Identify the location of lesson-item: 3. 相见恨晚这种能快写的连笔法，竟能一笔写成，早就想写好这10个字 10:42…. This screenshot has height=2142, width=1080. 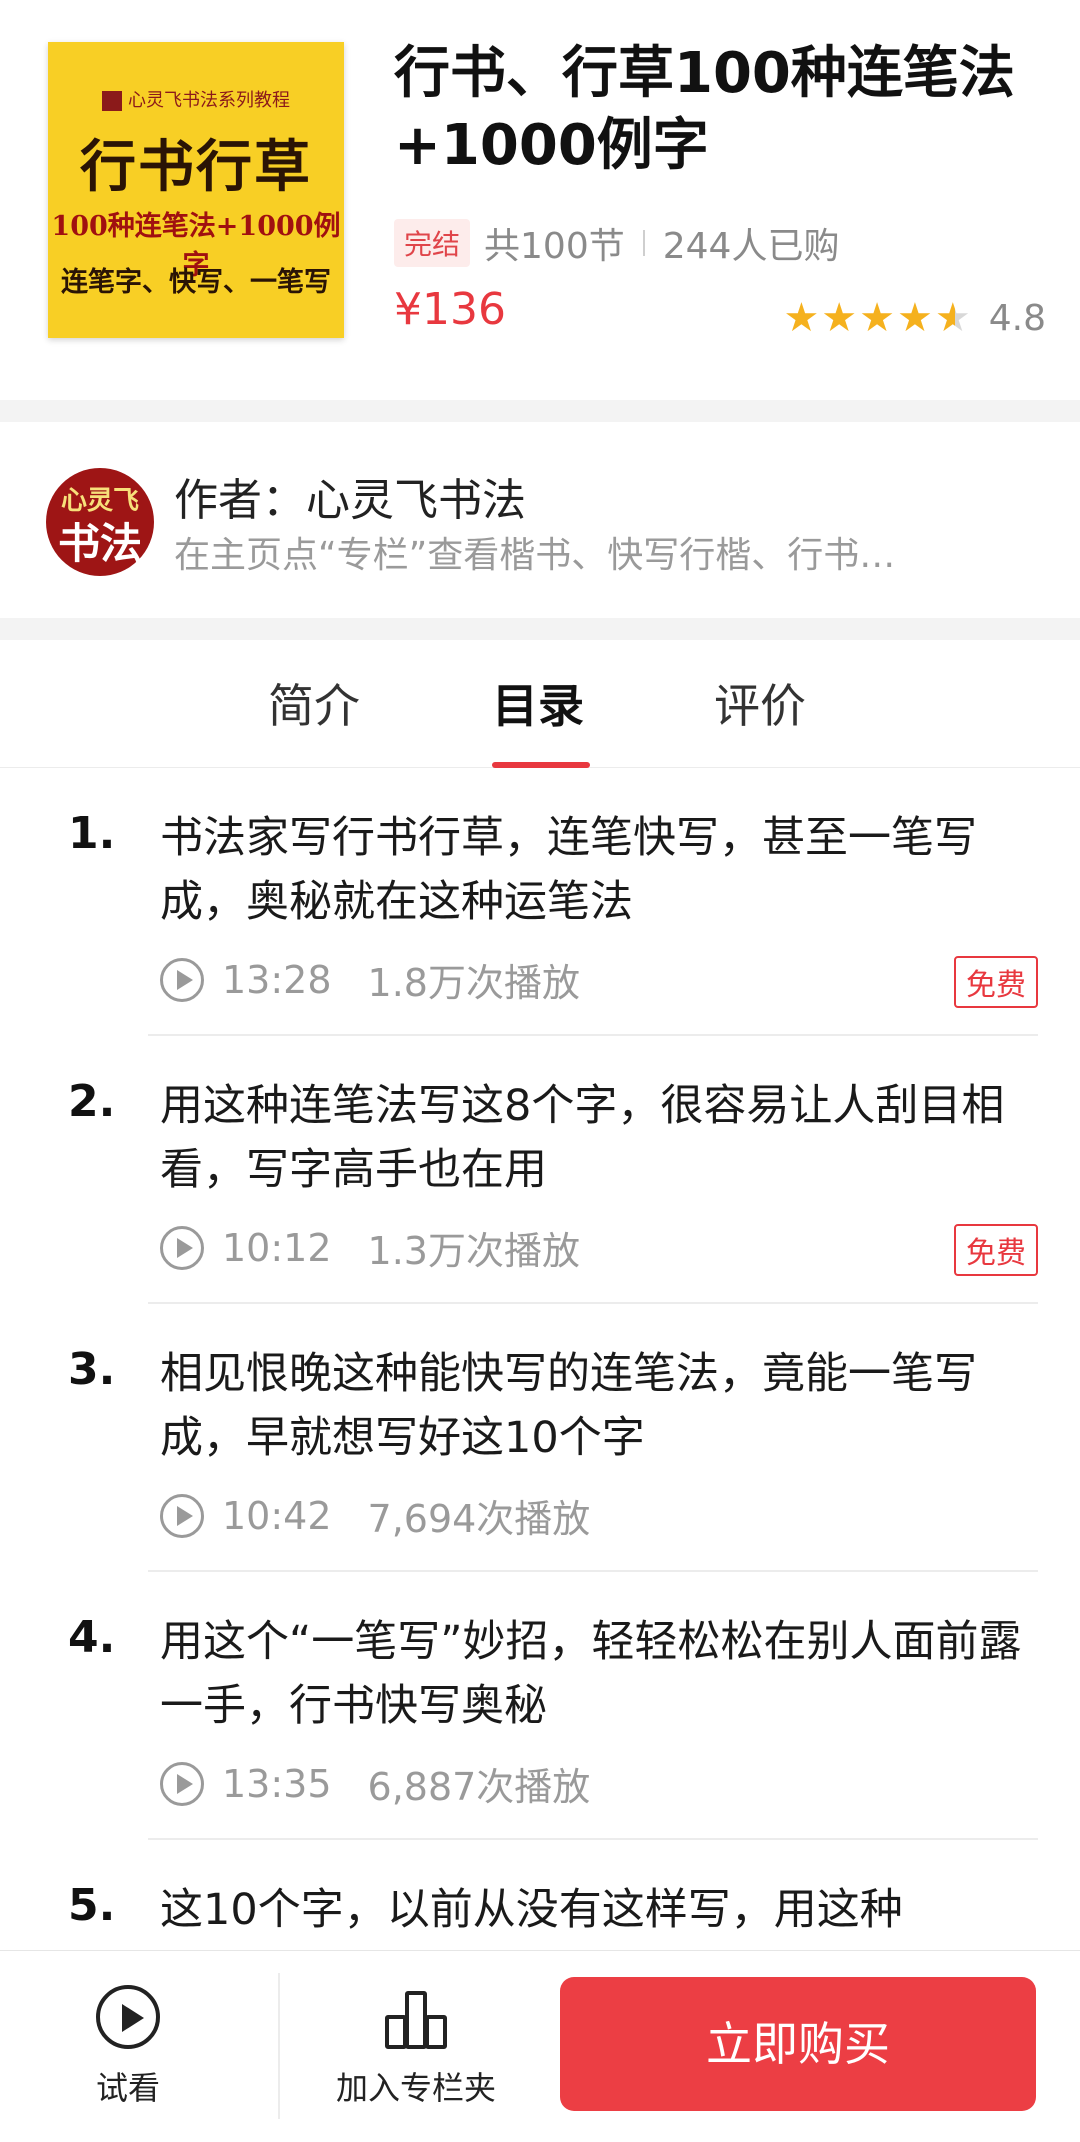
(540, 1438).